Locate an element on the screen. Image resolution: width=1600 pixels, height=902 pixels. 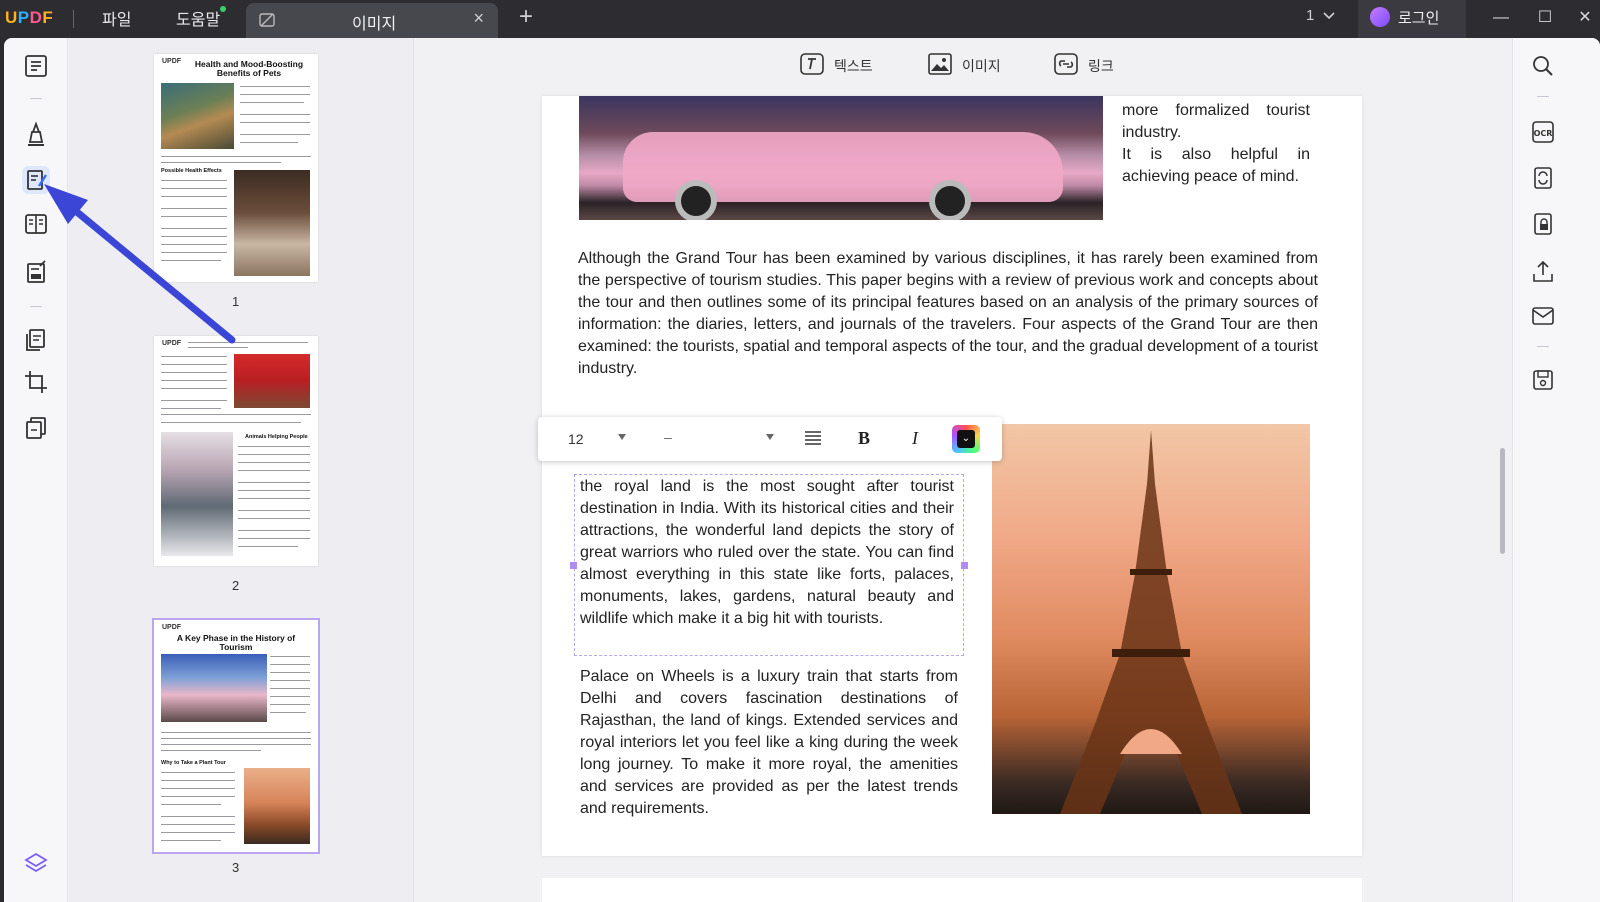
text-icon is located at coordinates (812, 64).